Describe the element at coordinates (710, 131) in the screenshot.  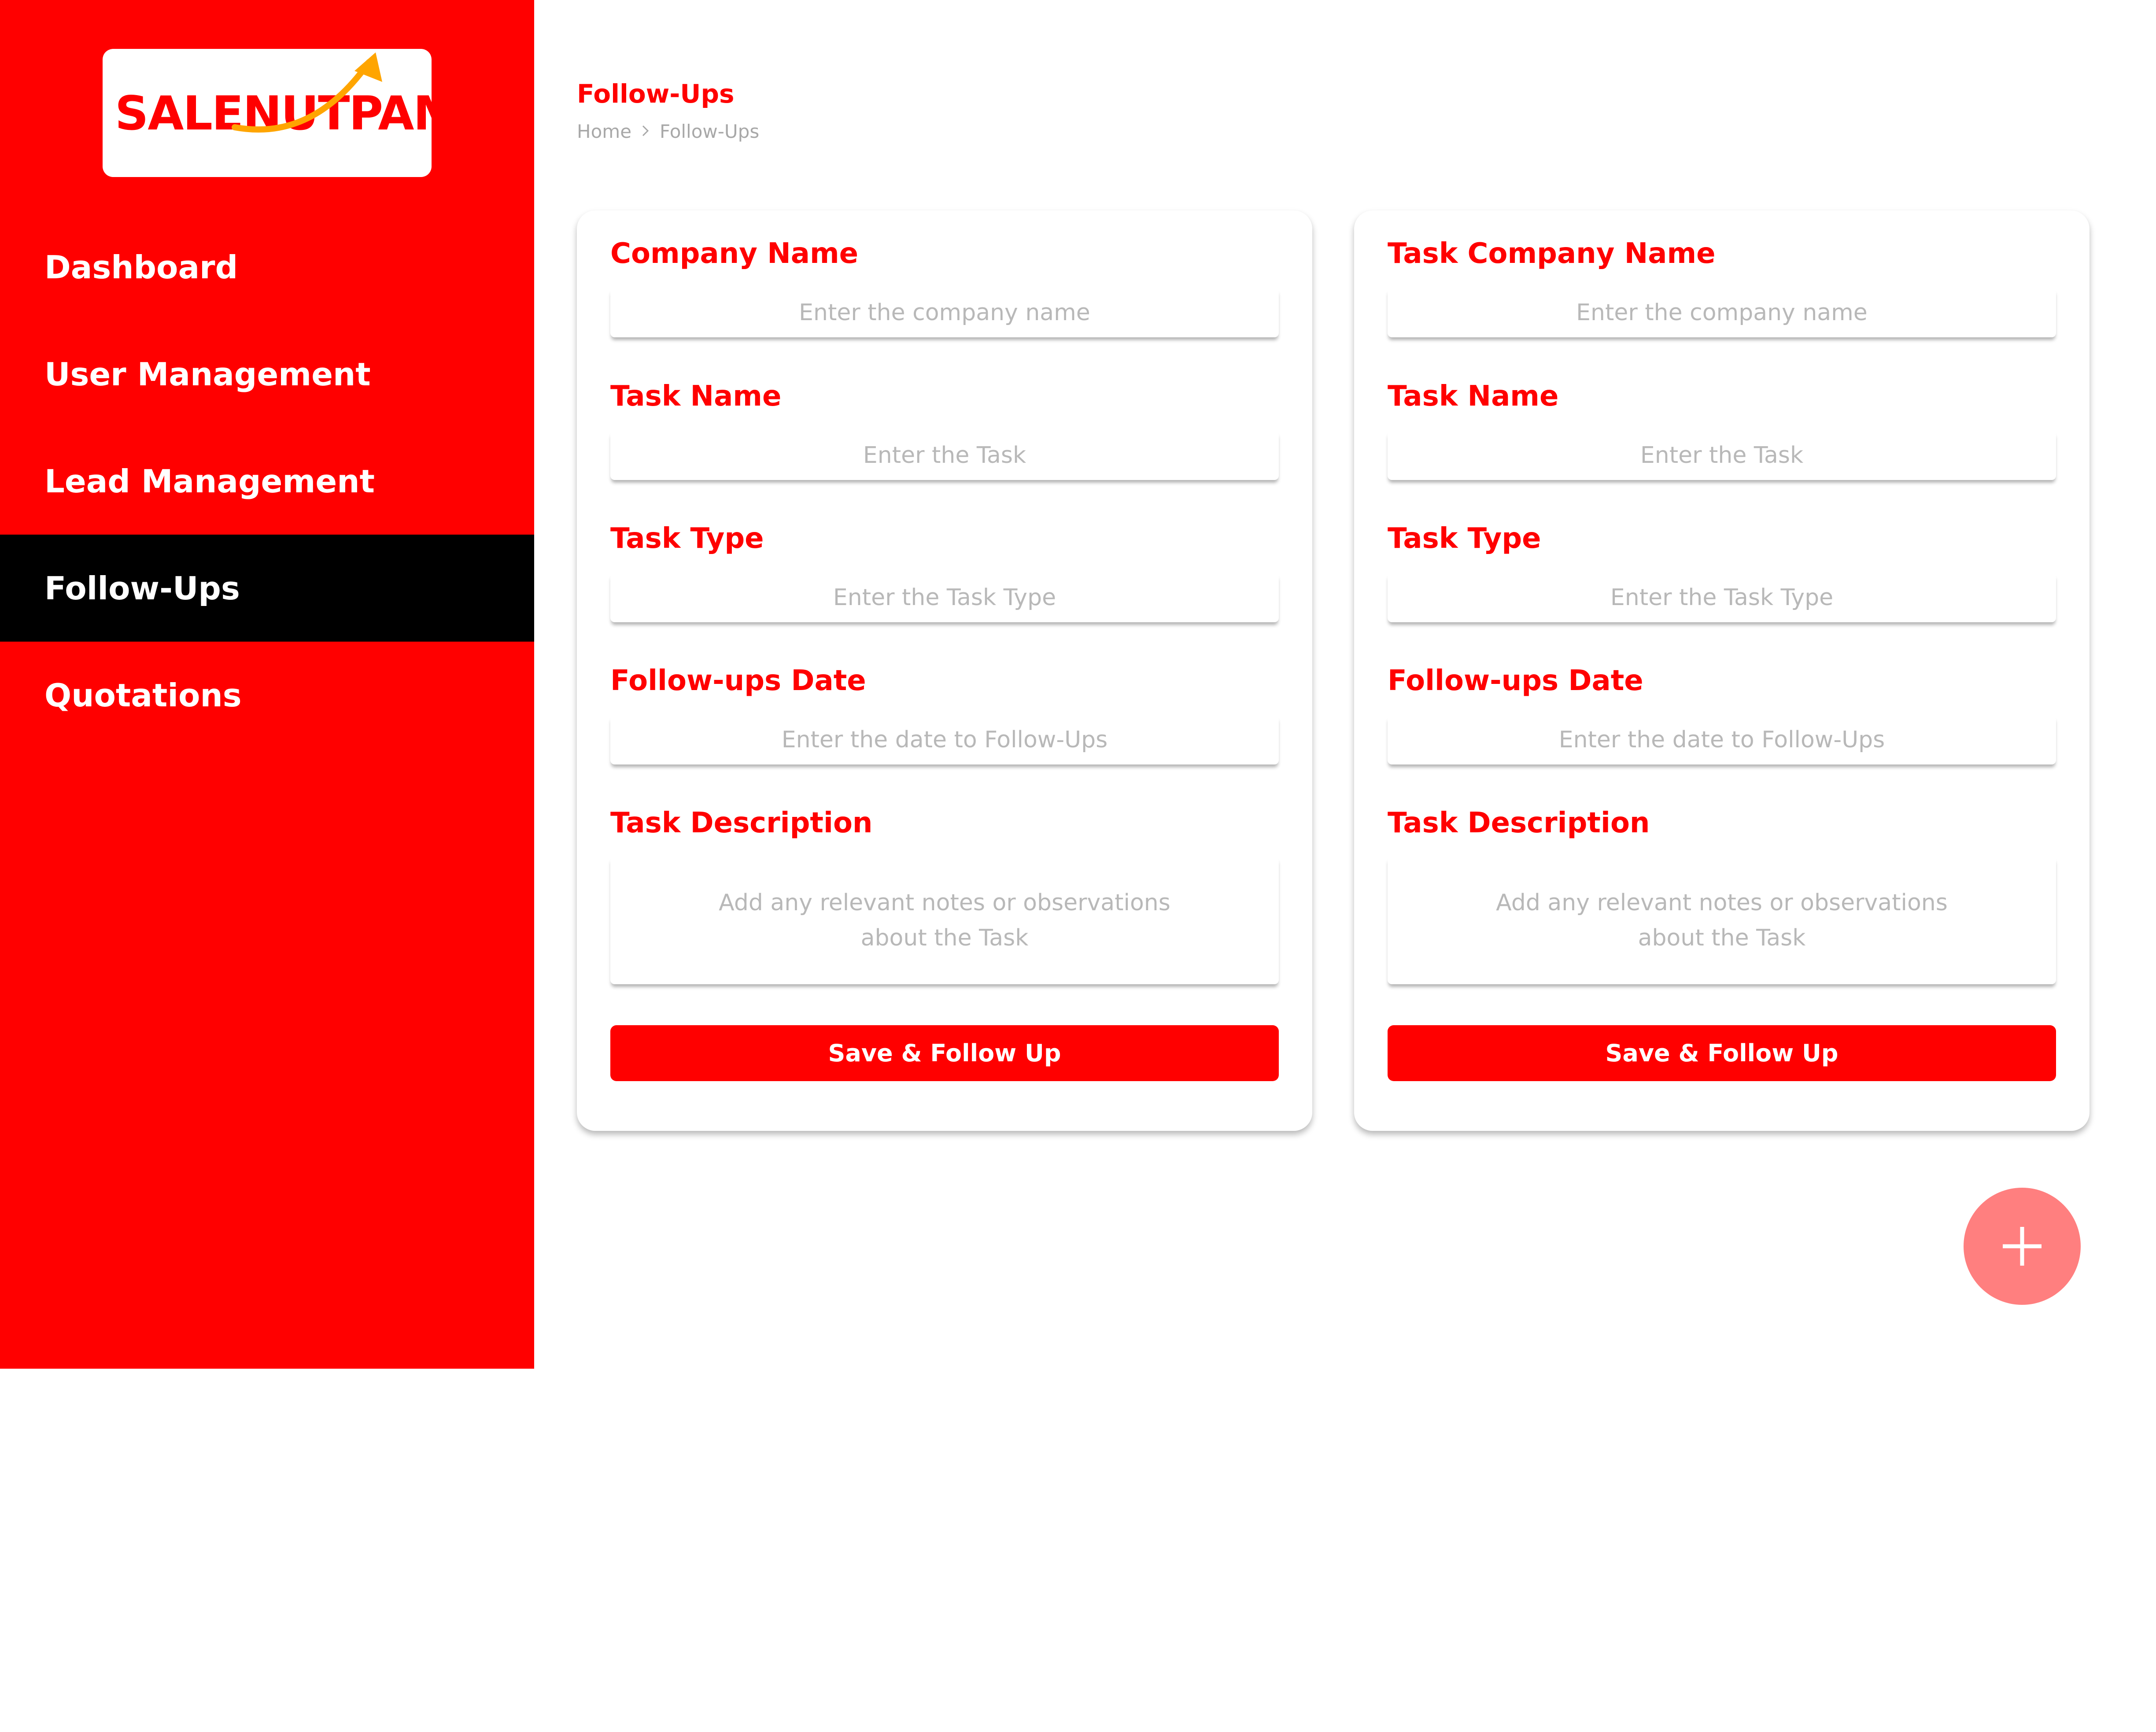
I see `breadcrumb-current: Follow-Ups` at that location.